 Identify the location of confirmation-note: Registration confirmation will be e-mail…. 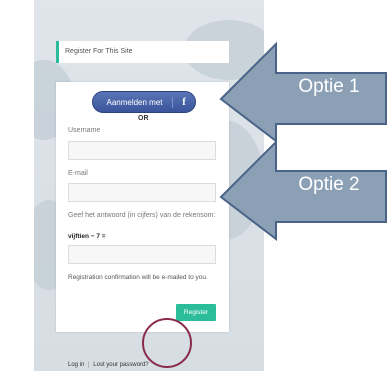
(138, 277).